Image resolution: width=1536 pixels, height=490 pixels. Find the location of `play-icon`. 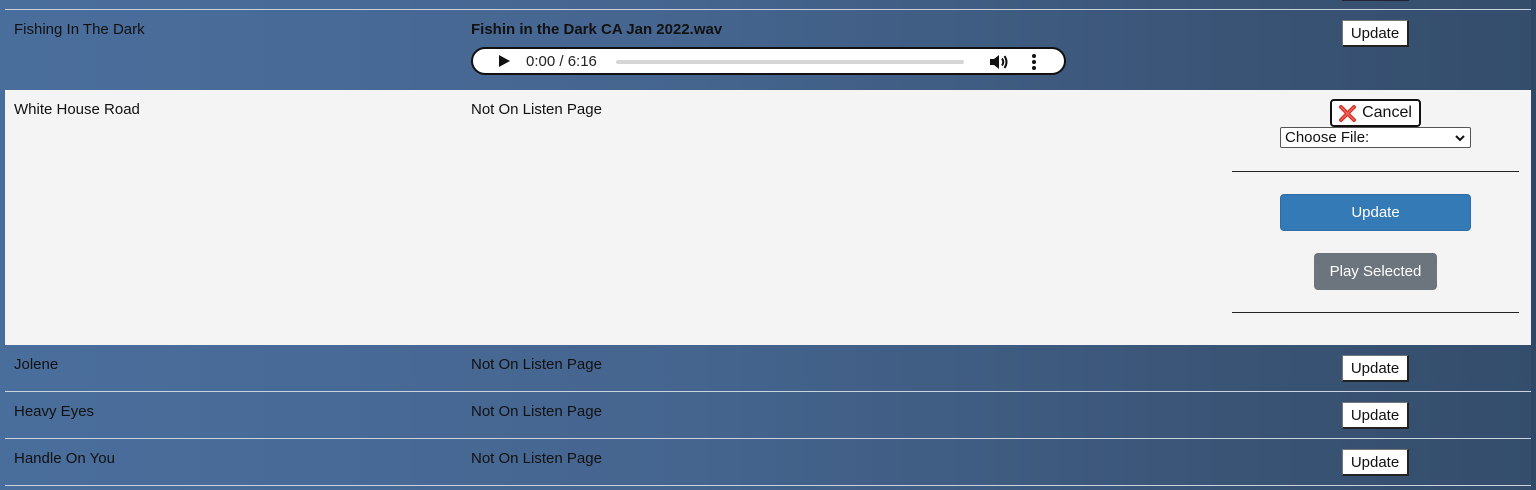

play-icon is located at coordinates (504, 61).